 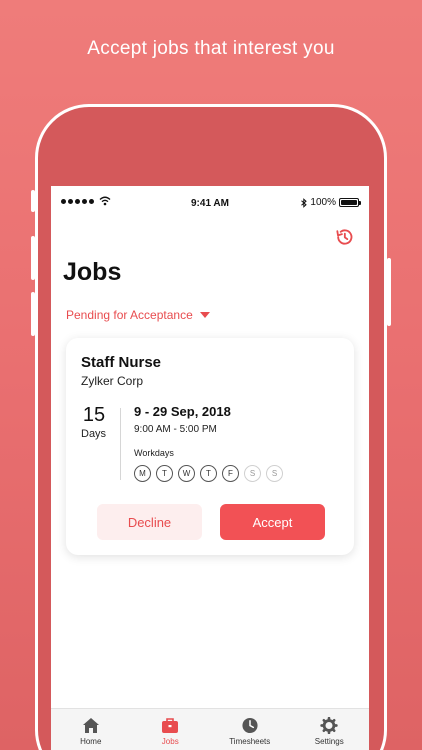 I want to click on job-title: Staff Nurse, so click(x=121, y=362).